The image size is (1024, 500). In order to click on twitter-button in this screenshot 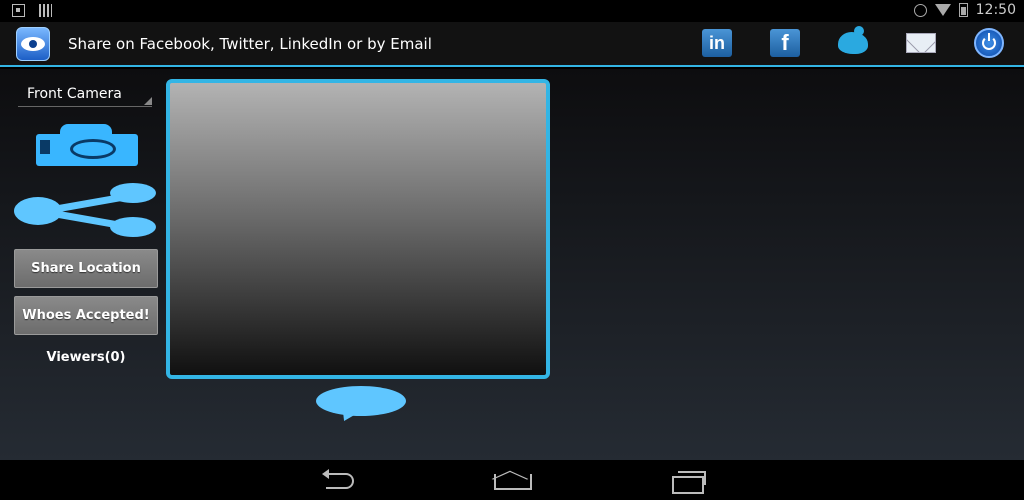, I will do `click(853, 41)`.